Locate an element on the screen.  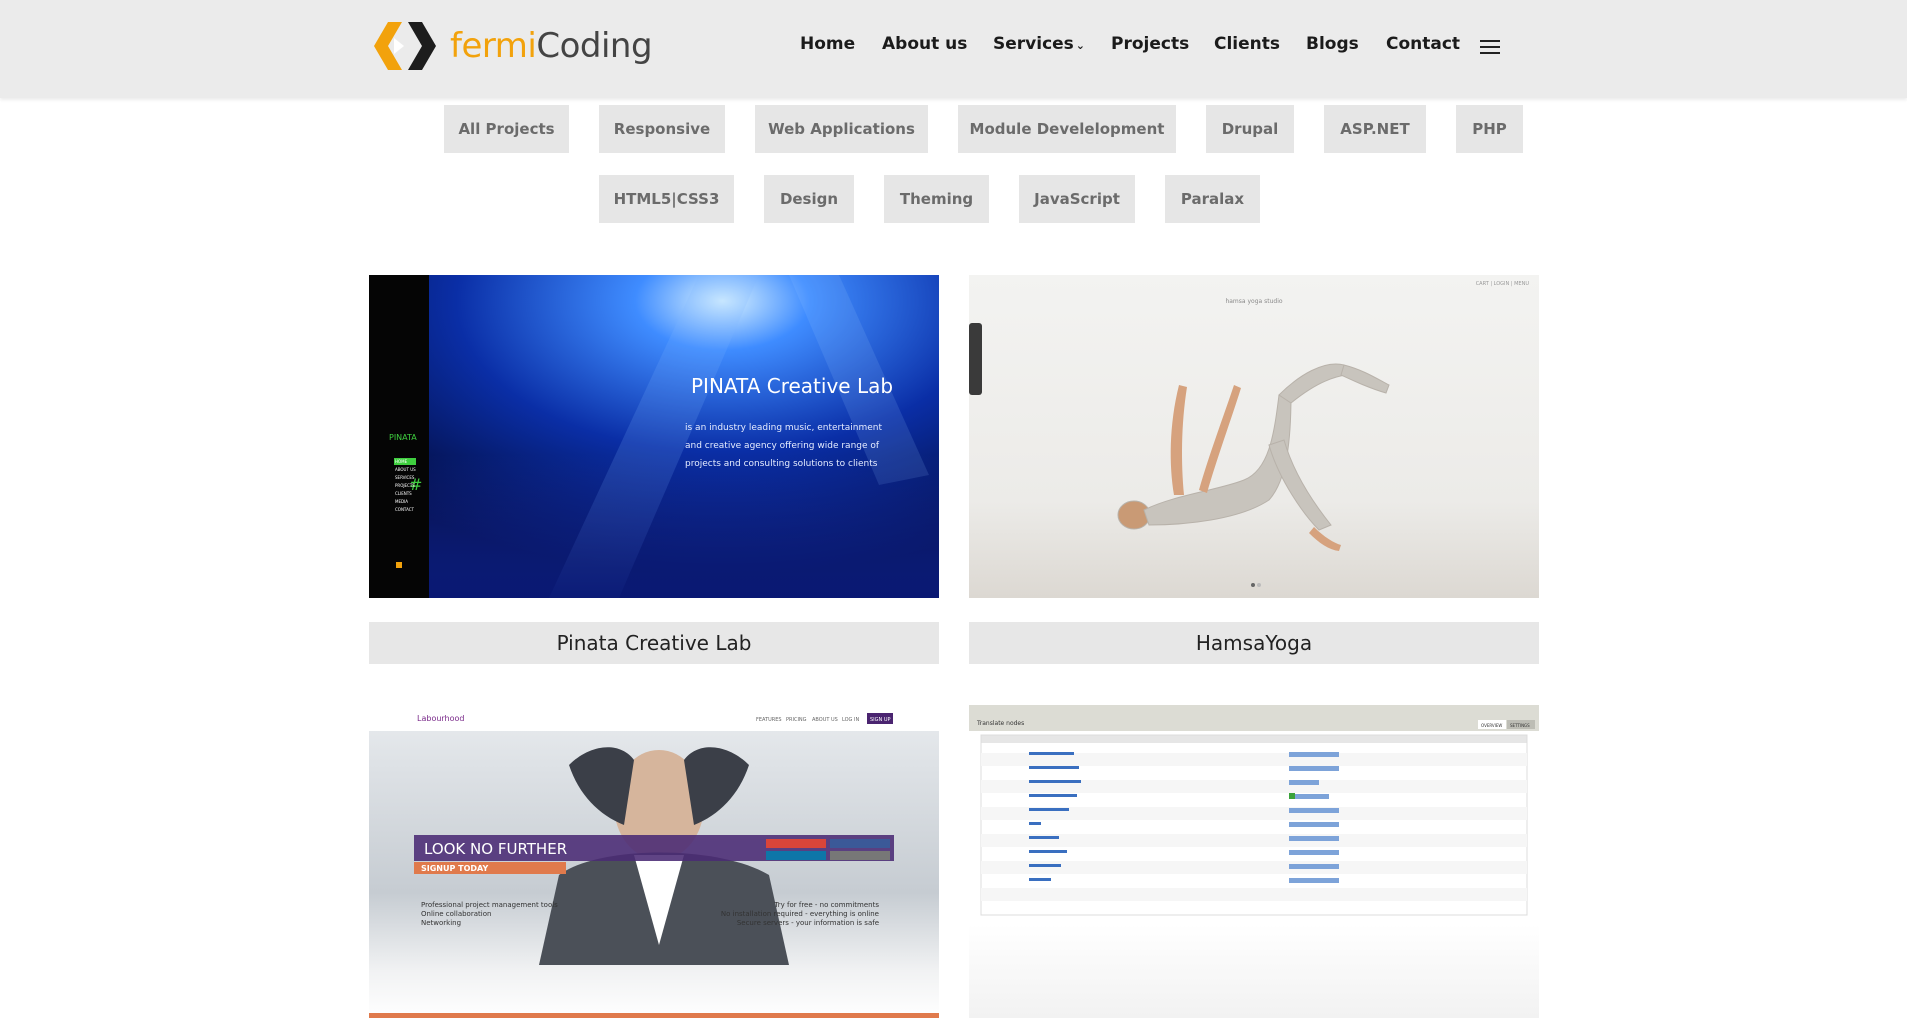
svg-text: FEATURES is located at coordinates (769, 720).